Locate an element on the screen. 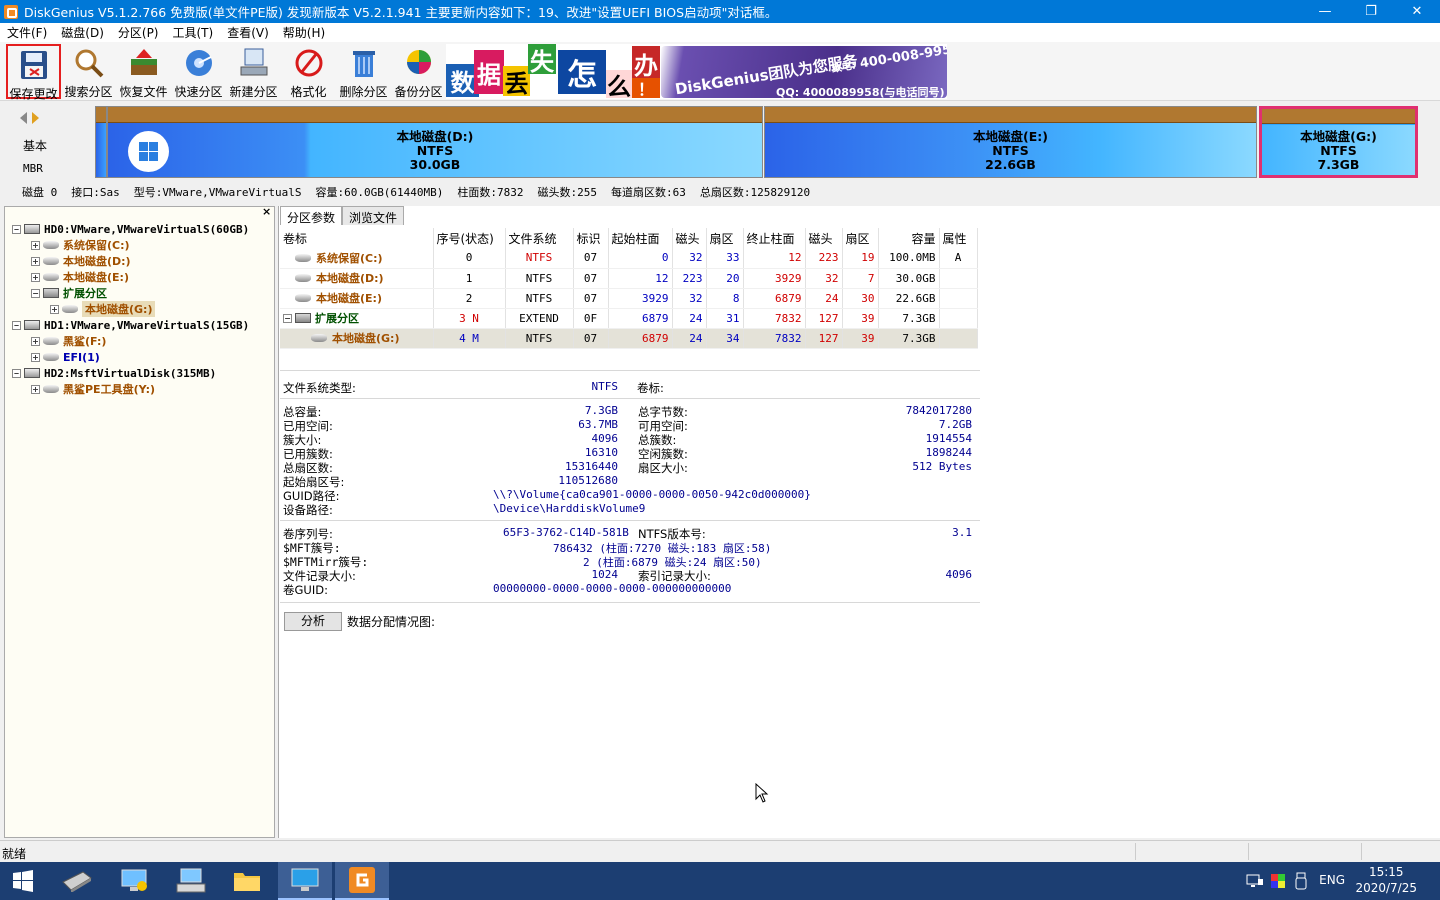 This screenshot has width=1440, height=900. maximize-button: ❐ is located at coordinates (1371, 11).